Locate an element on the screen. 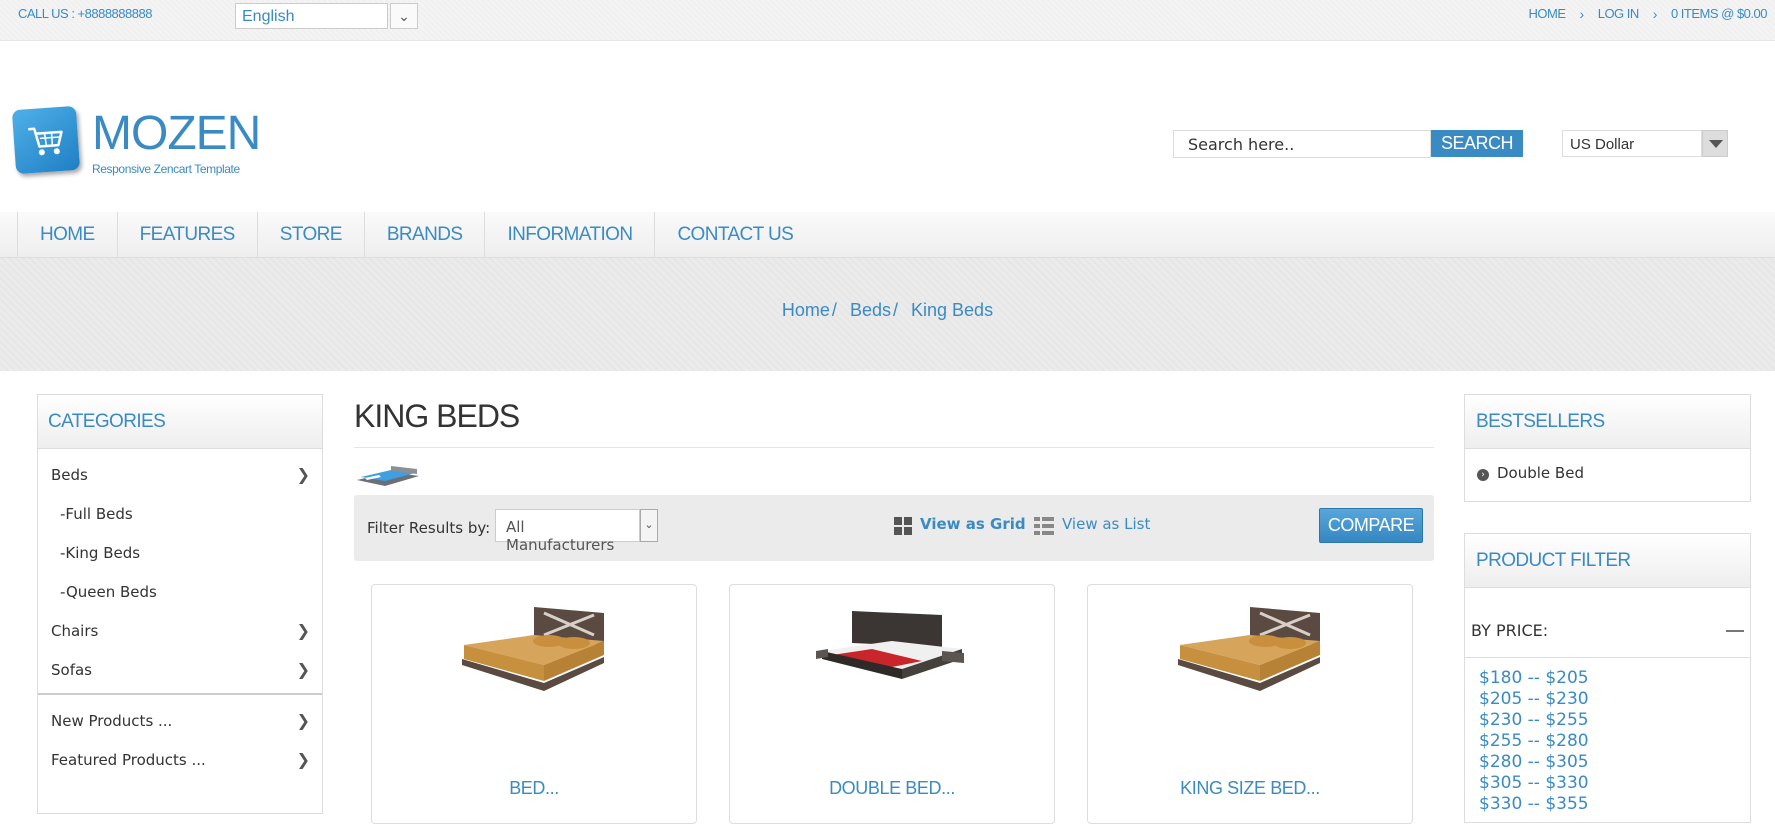  by-price-label: BY PRICE: is located at coordinates (1510, 630).